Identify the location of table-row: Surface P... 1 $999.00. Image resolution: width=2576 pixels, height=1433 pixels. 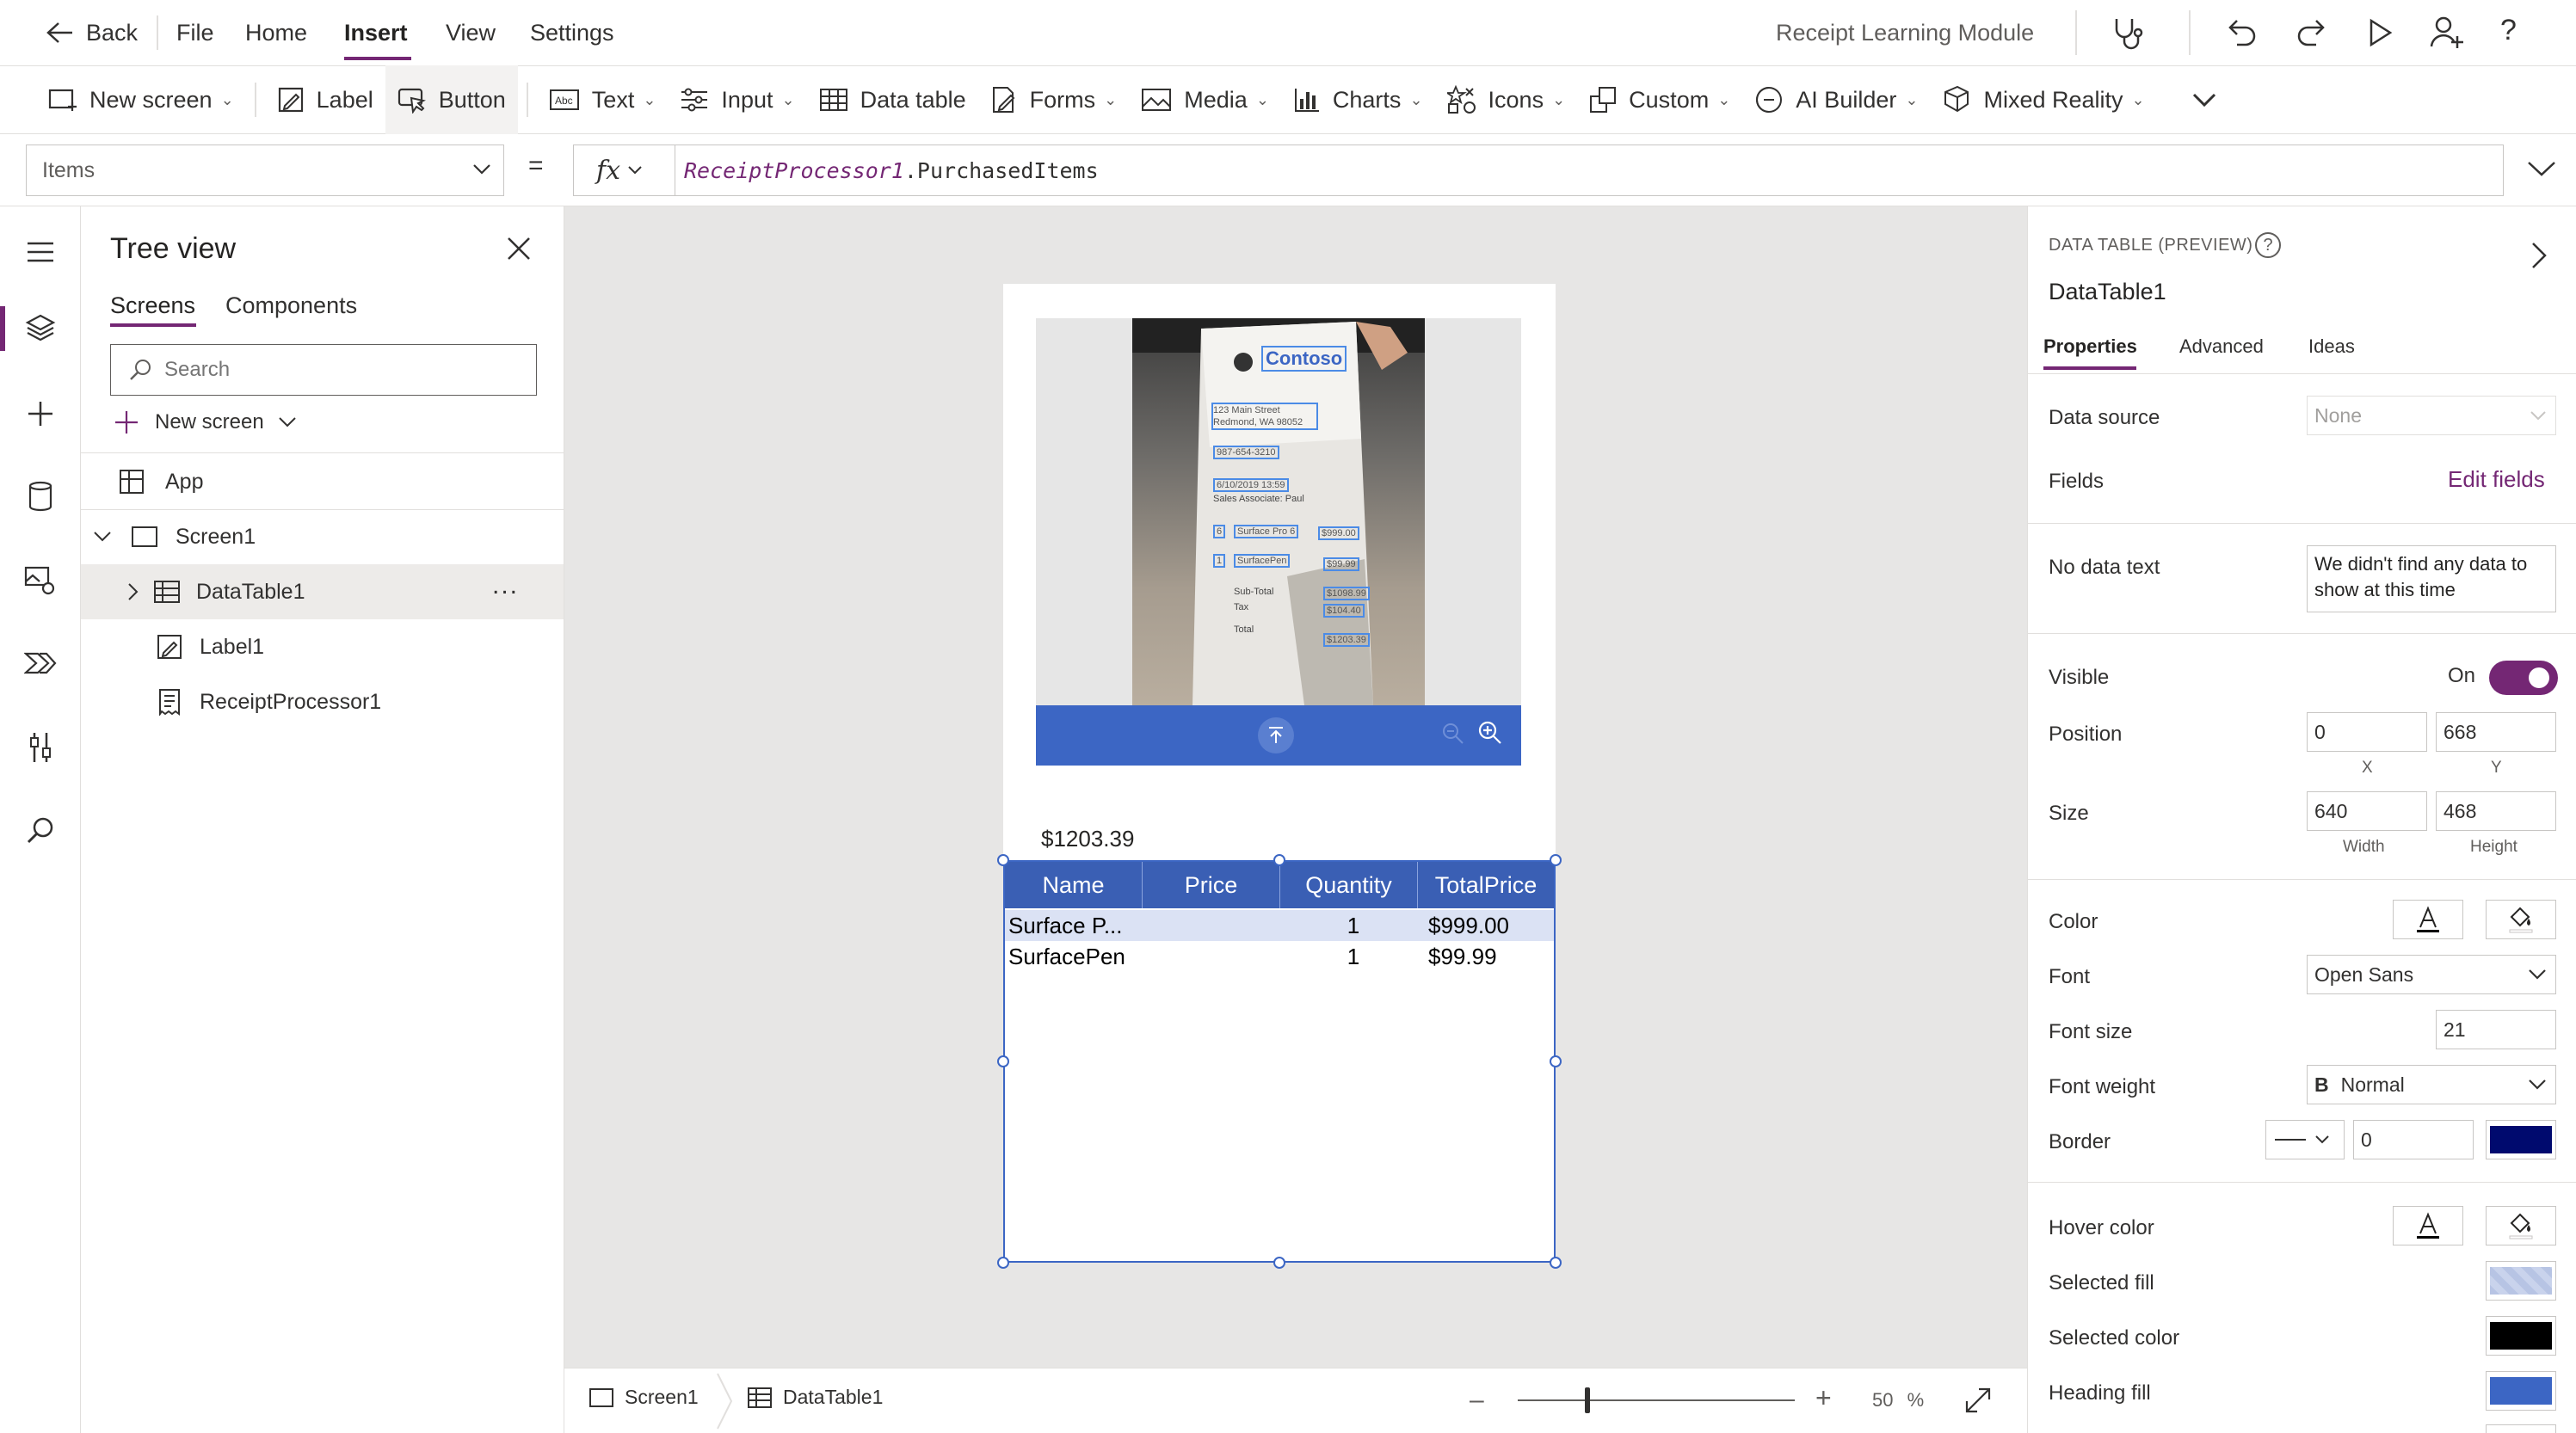
(1279, 925).